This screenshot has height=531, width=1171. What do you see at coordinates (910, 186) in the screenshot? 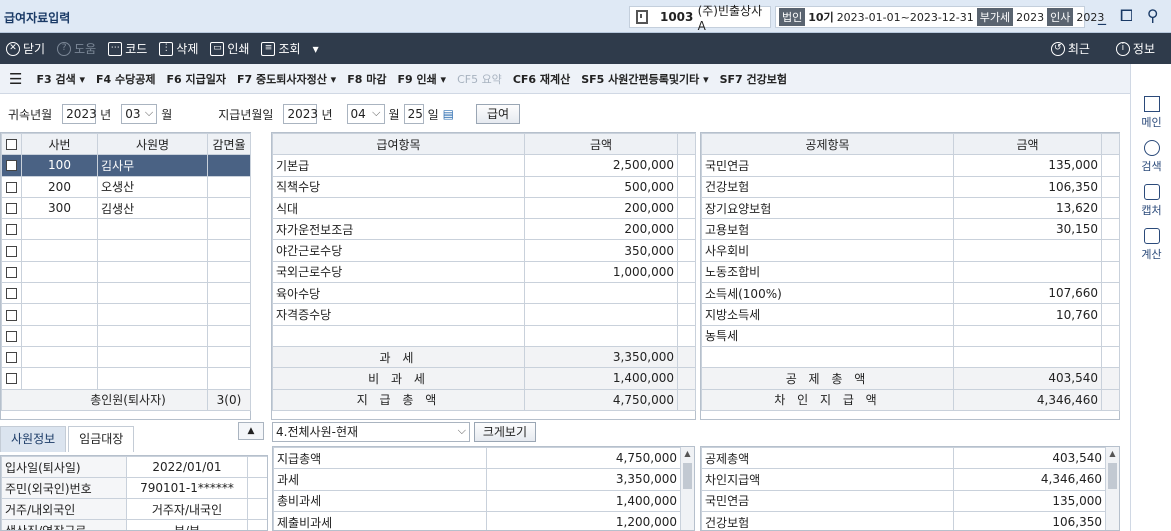
I see `table-row: 건강보험 106,350` at bounding box center [910, 186].